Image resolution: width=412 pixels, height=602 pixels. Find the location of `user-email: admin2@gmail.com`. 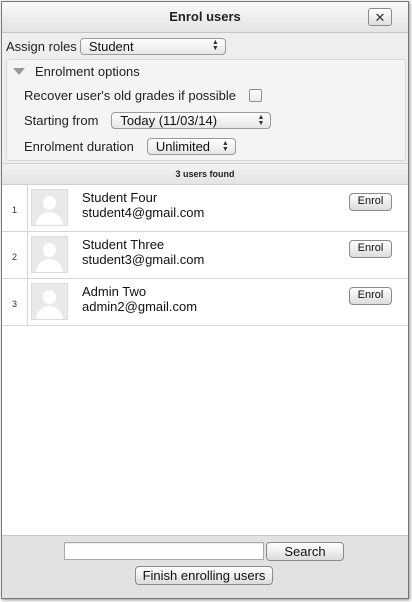

user-email: admin2@gmail.com is located at coordinates (140, 306).